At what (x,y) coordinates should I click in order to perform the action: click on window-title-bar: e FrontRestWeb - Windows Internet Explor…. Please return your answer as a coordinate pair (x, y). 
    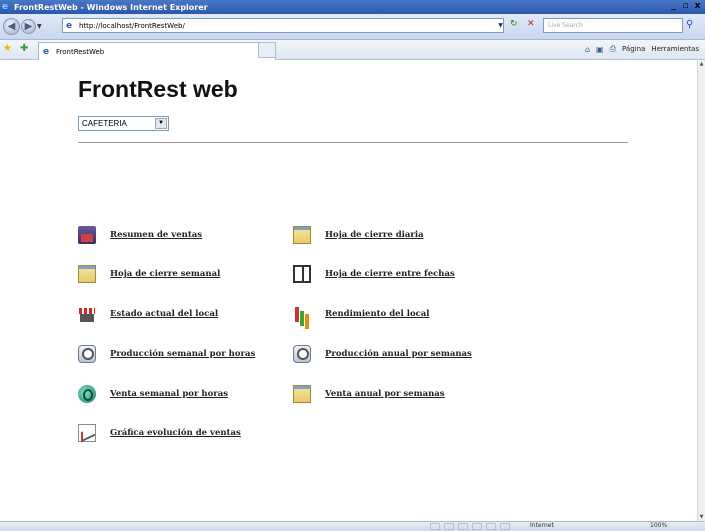
    Looking at the image, I should click on (352, 7).